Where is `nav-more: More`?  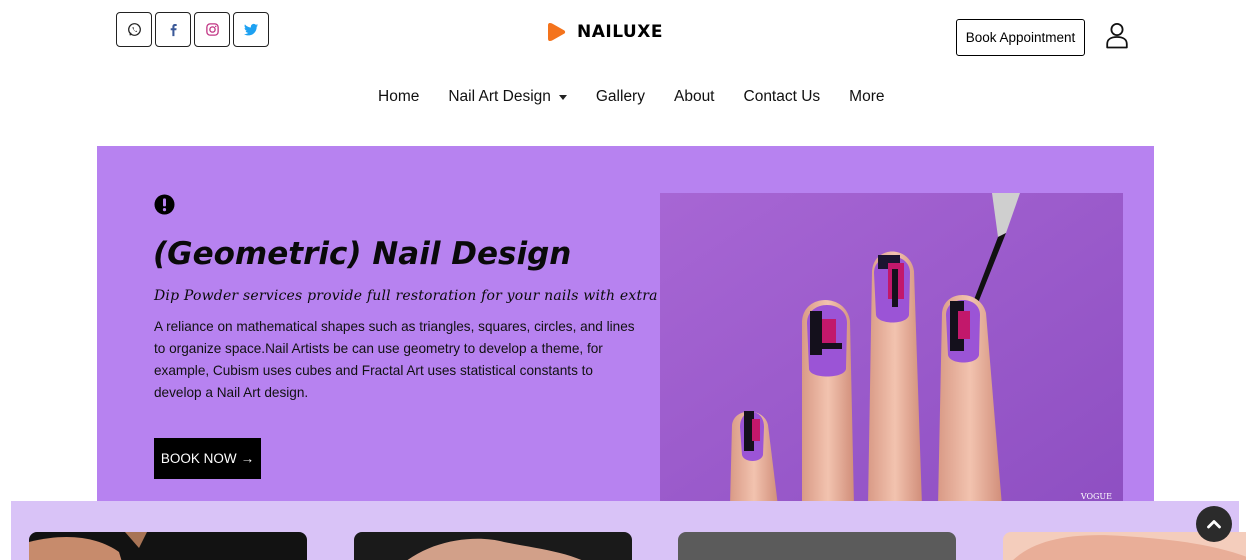 nav-more: More is located at coordinates (866, 97).